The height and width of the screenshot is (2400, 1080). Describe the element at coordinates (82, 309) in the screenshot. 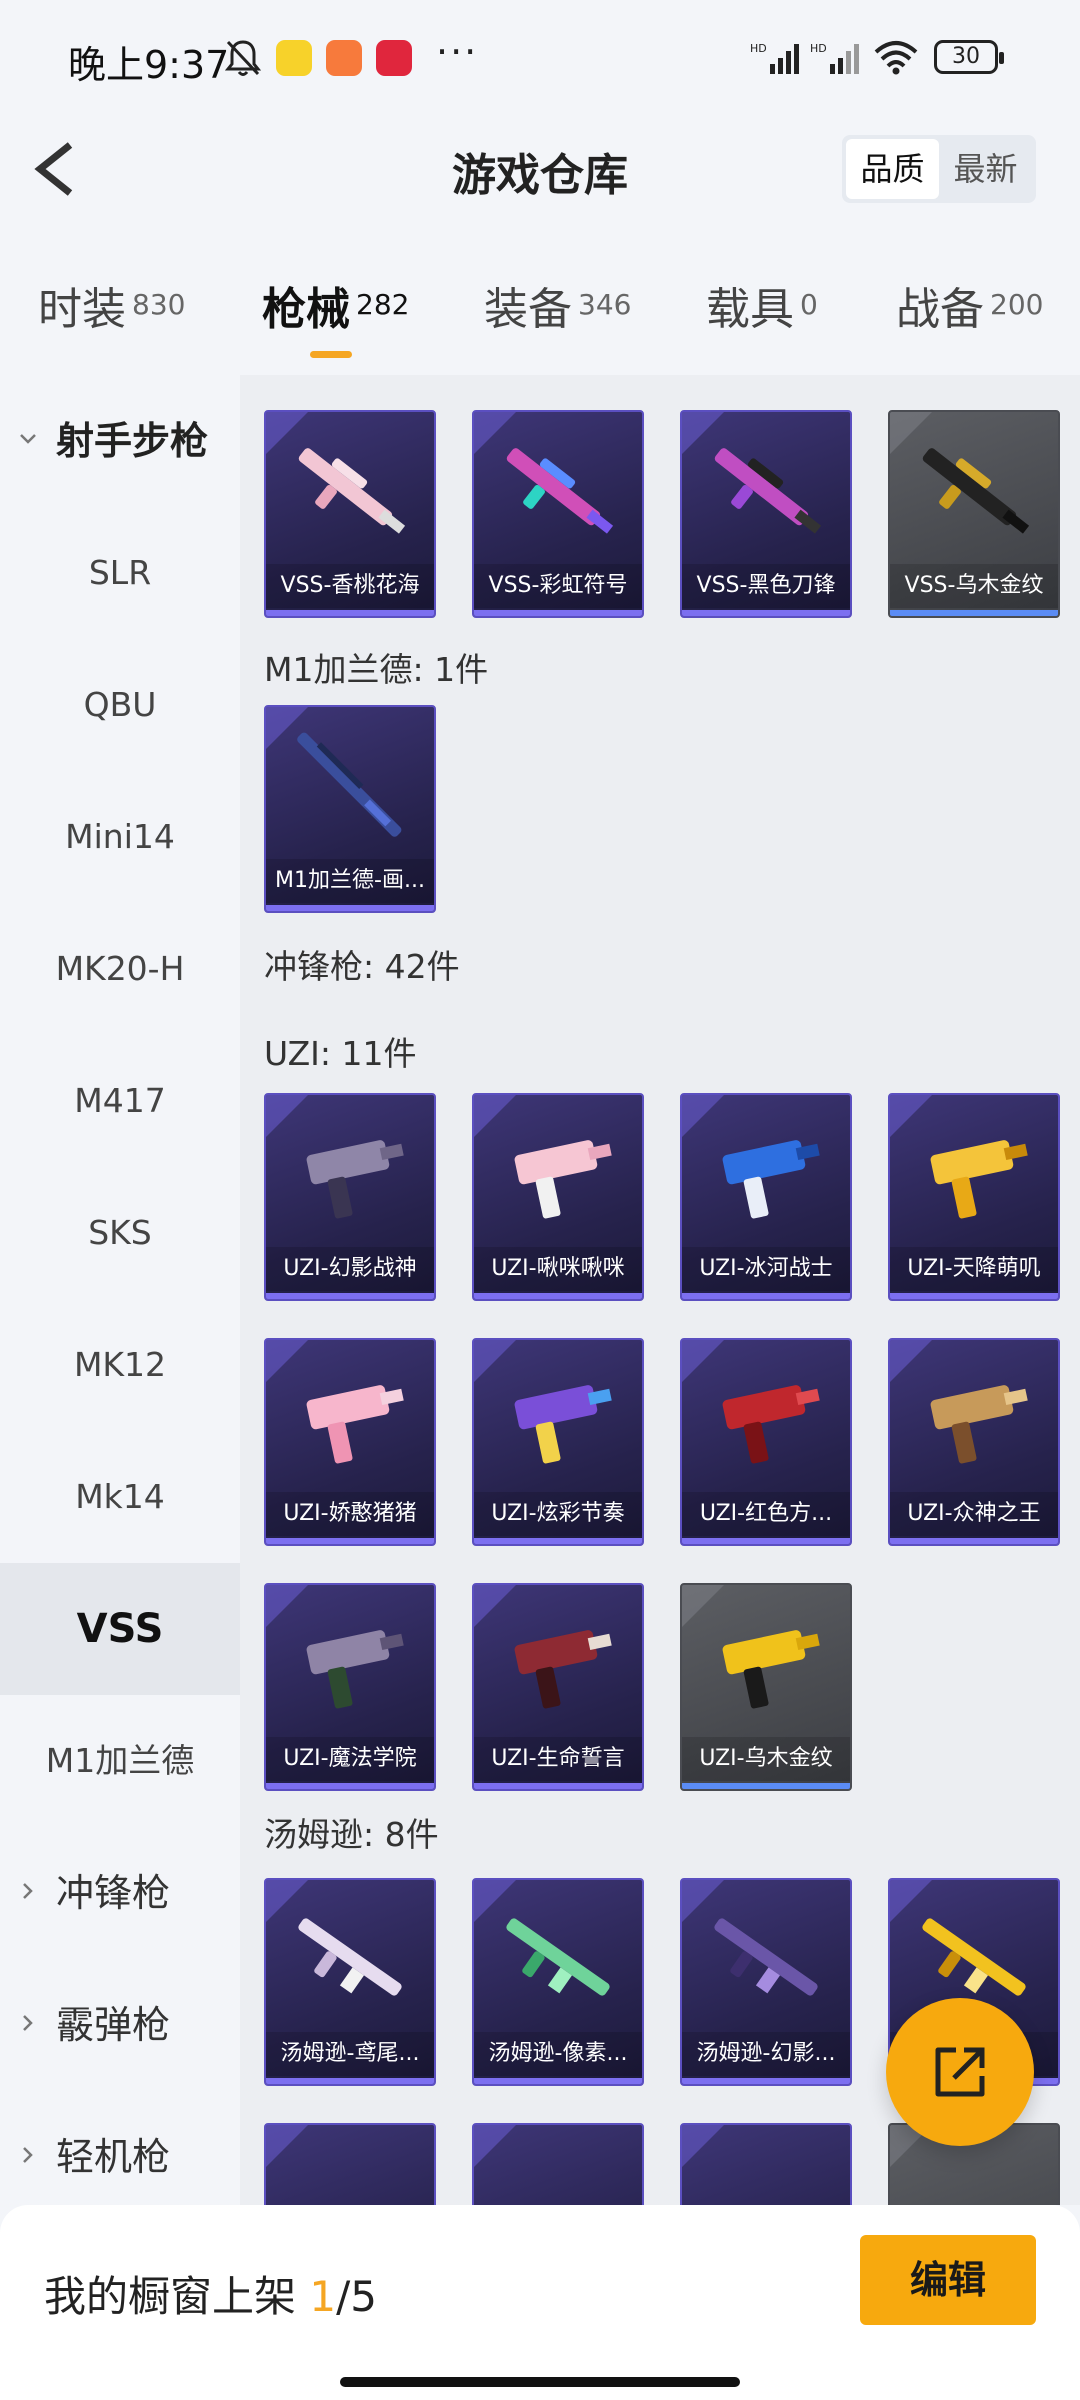

I see `tab-label: 时装` at that location.